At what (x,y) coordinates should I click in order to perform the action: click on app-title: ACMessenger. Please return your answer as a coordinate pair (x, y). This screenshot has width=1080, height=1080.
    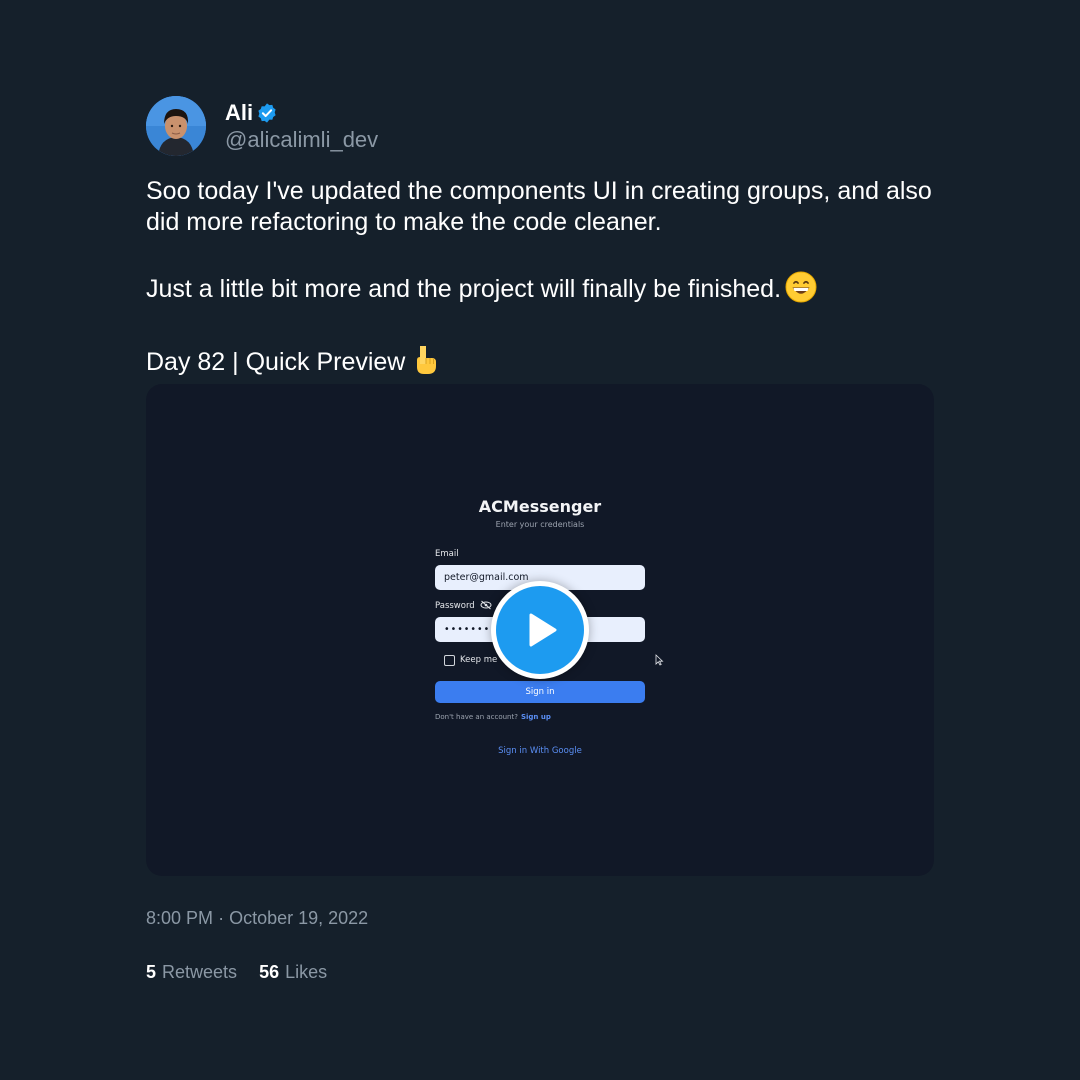
    Looking at the image, I should click on (540, 506).